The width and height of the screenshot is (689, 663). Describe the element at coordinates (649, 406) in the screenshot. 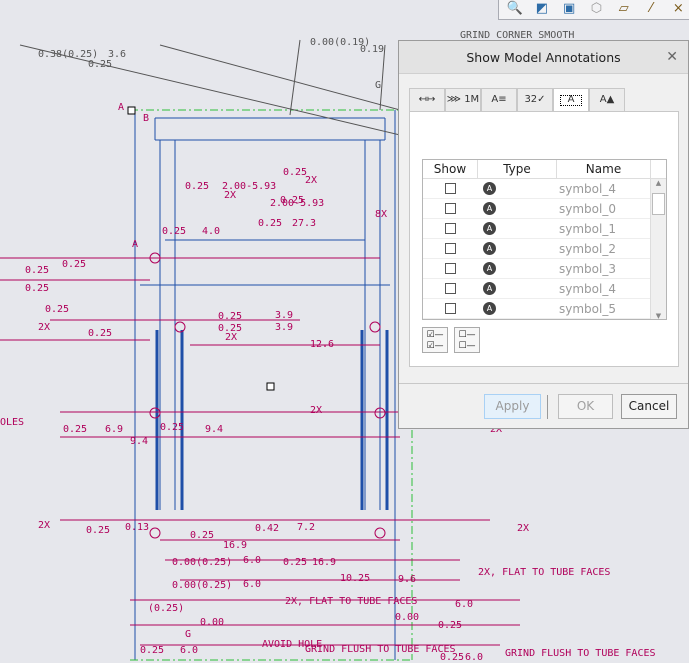

I see `cancel-button: Cancel` at that location.